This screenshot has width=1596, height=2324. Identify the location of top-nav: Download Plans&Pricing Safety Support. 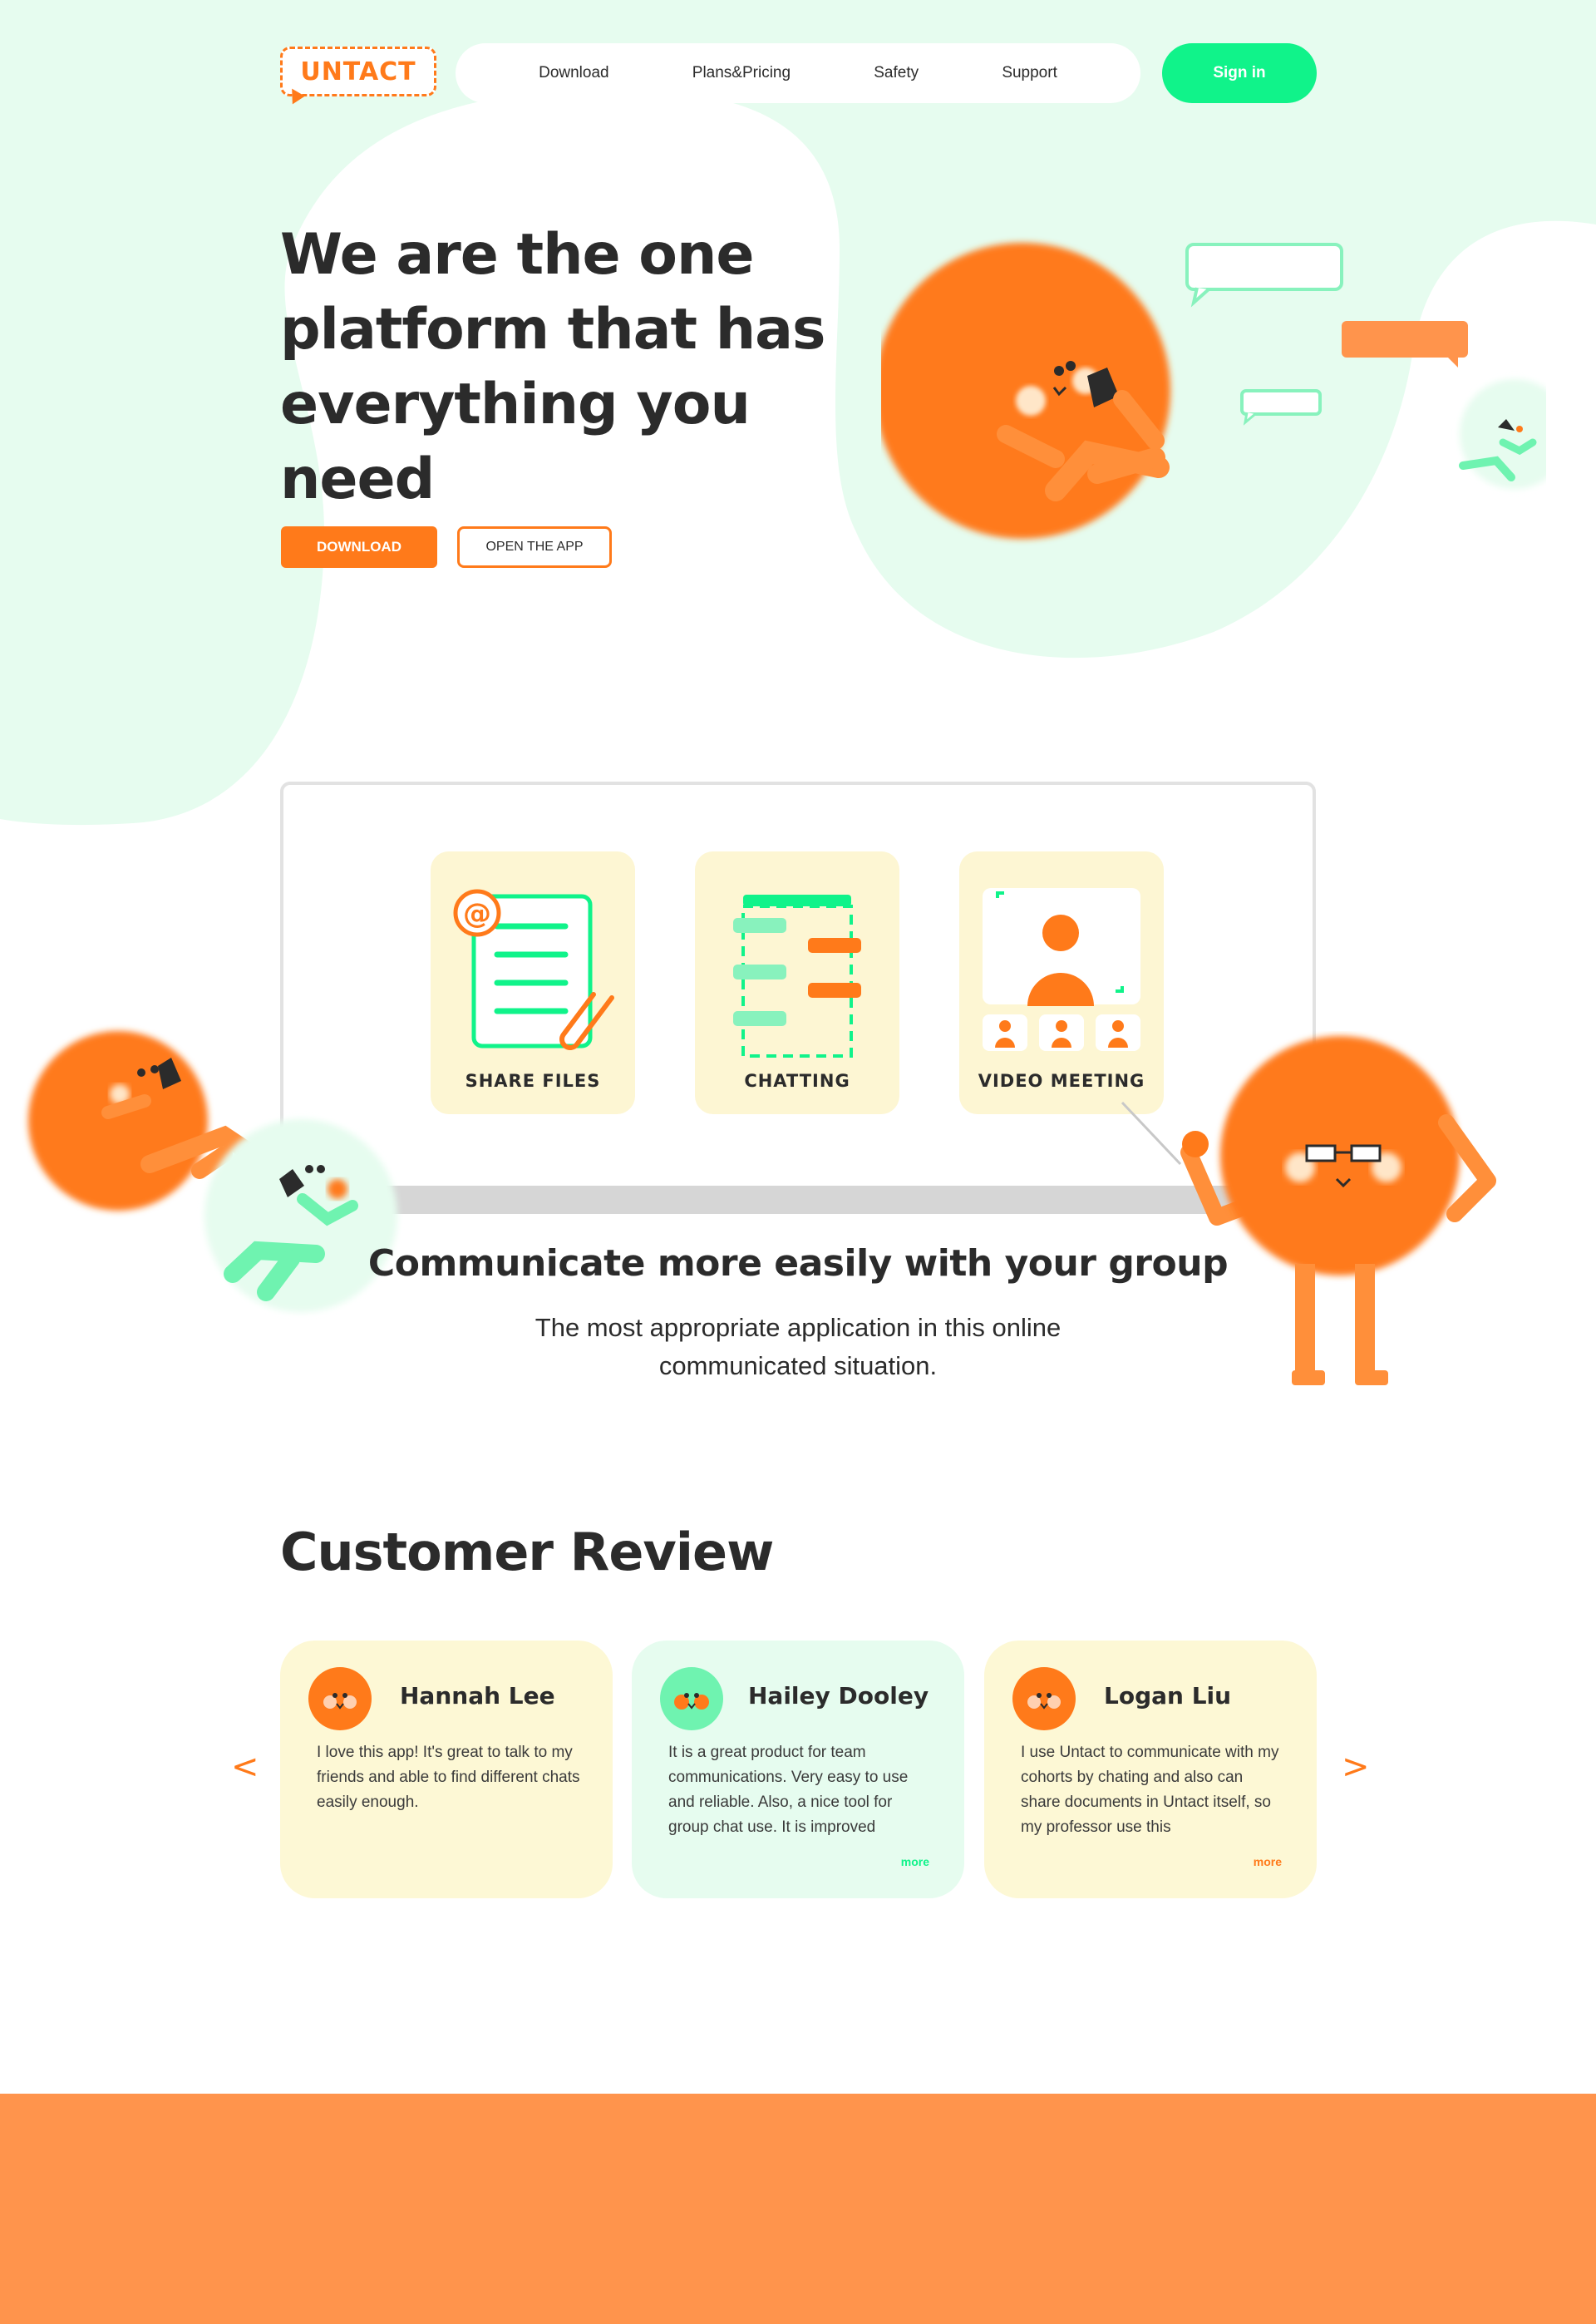
(798, 73).